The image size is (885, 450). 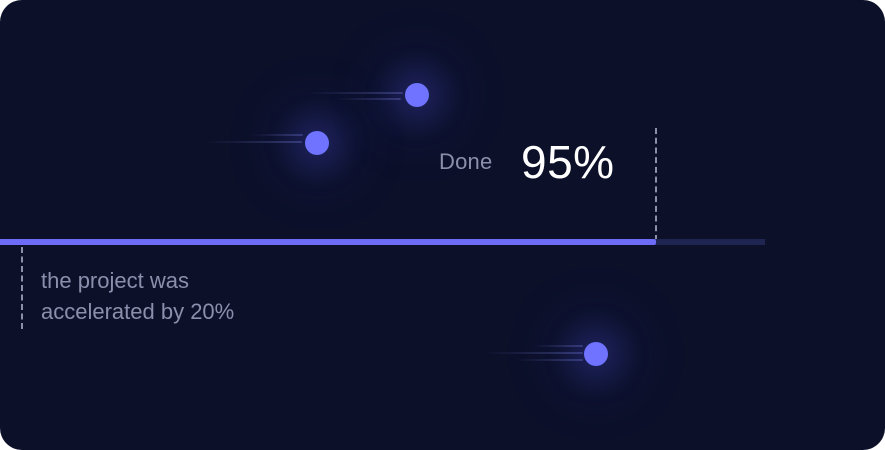 I want to click on progress-fill, so click(x=328, y=242).